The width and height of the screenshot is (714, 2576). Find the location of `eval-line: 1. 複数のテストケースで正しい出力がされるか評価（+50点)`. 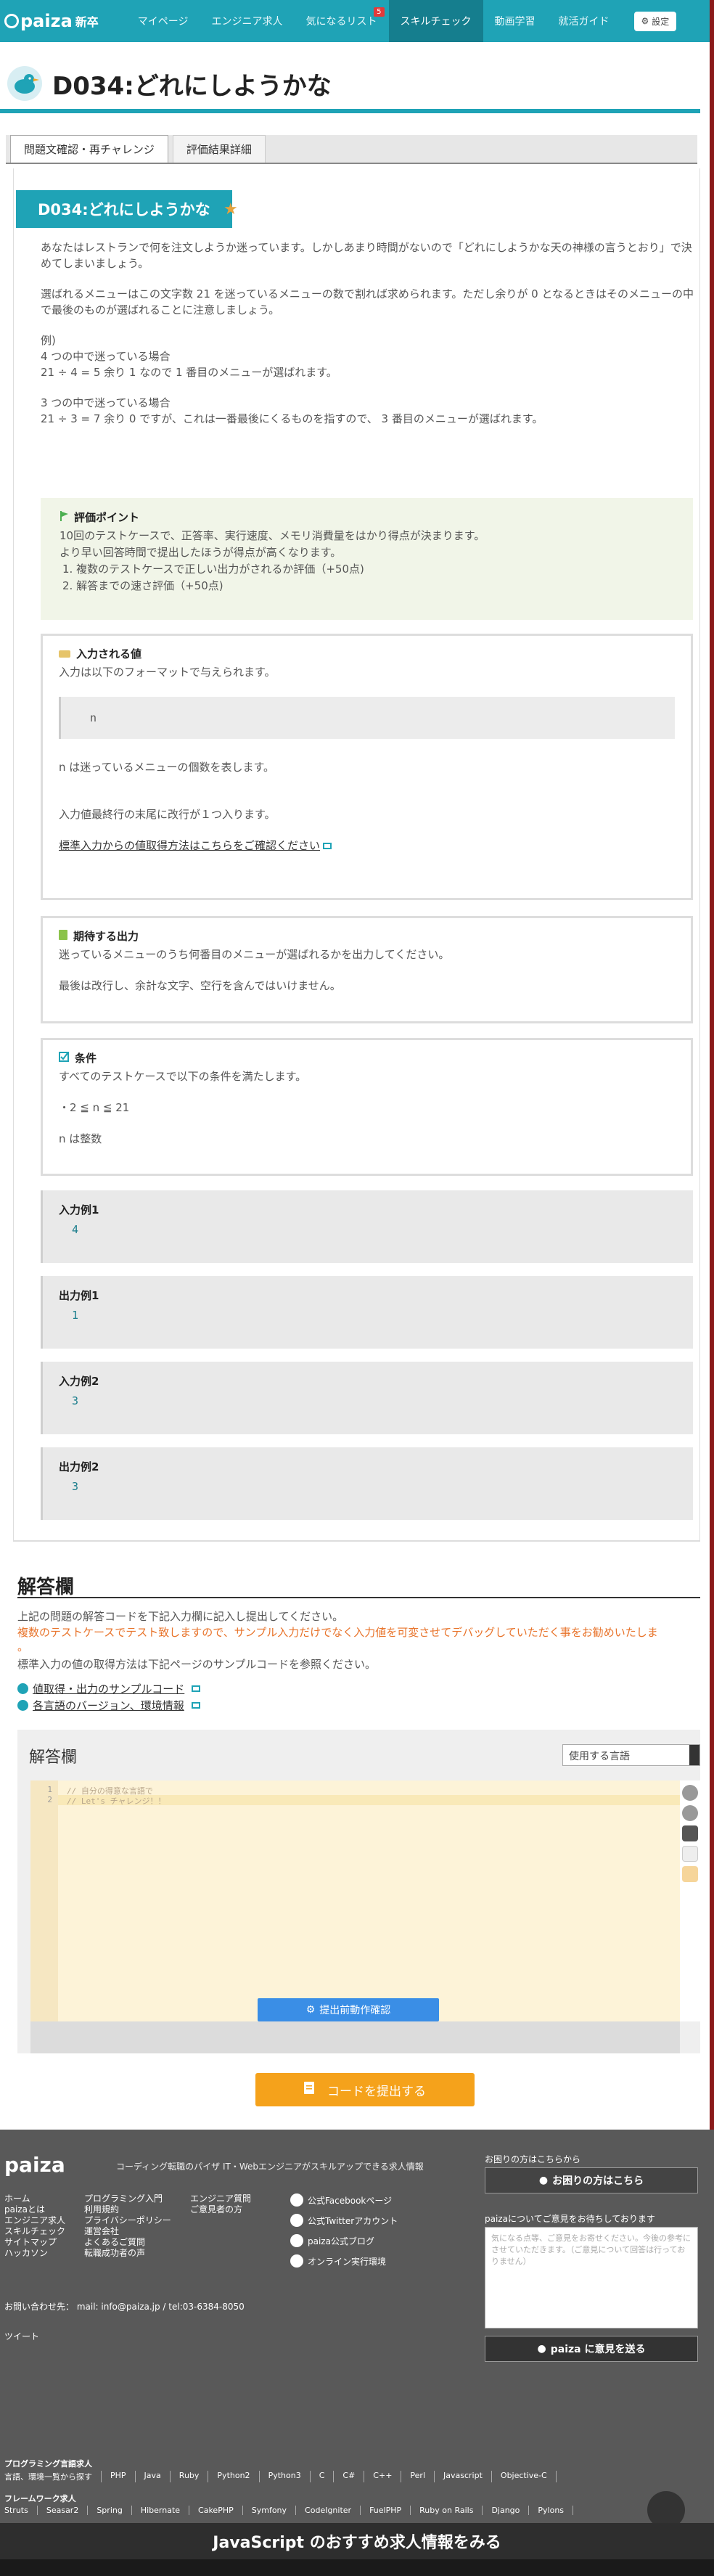

eval-line: 1. 複数のテストケースで正しい出力がされるか評価（+50点) is located at coordinates (213, 570).